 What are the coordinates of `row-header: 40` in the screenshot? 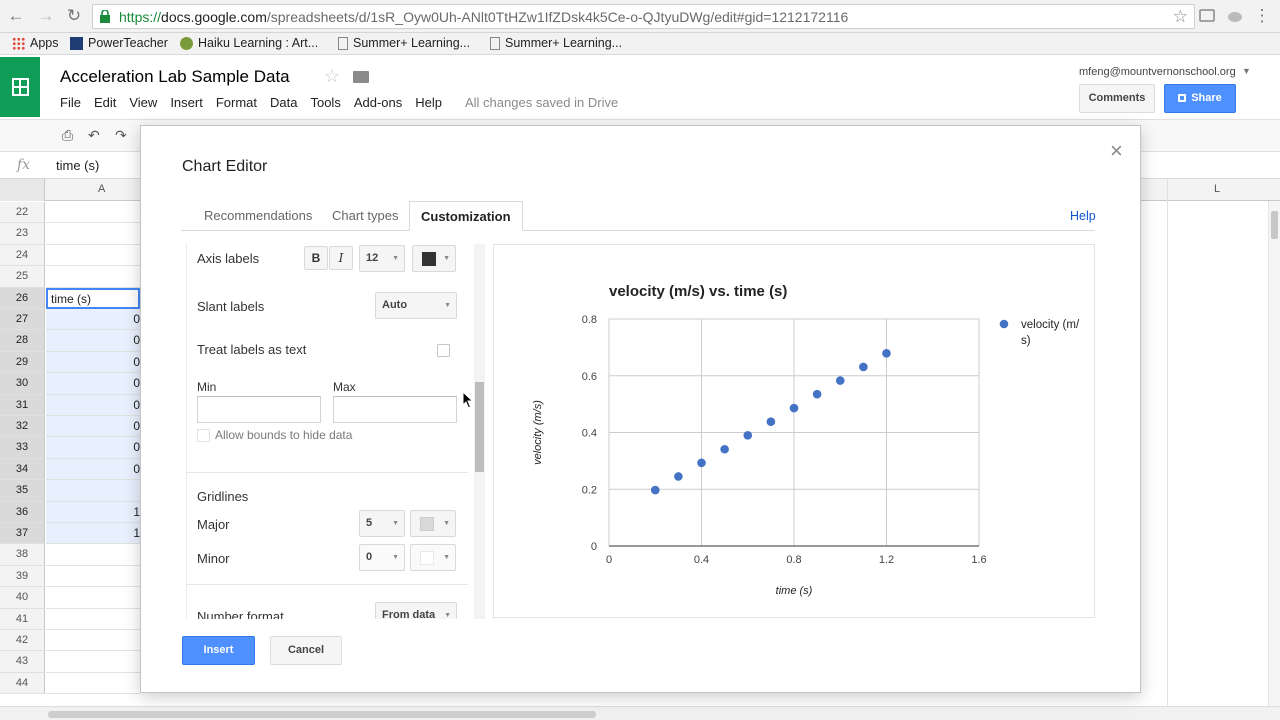 It's located at (22, 598).